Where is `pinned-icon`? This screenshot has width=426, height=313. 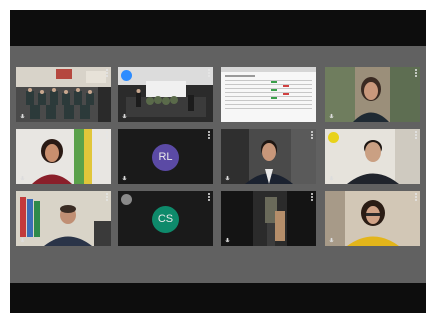
pinned-icon is located at coordinates (126, 199).